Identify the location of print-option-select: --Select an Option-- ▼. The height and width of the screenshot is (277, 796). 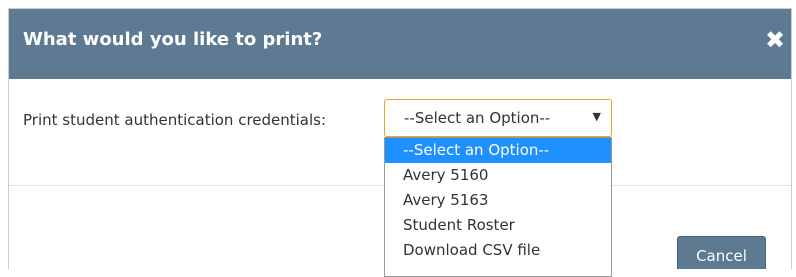
(498, 118).